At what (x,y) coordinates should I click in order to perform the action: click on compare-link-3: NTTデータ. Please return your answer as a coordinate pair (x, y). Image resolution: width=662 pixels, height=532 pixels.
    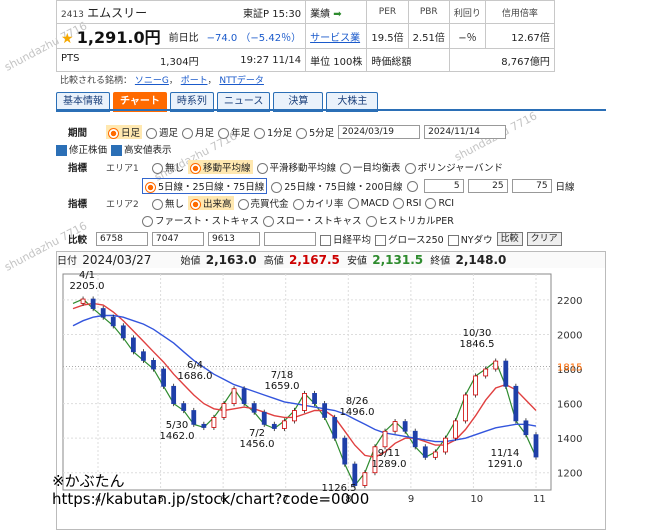
    Looking at the image, I should click on (241, 81).